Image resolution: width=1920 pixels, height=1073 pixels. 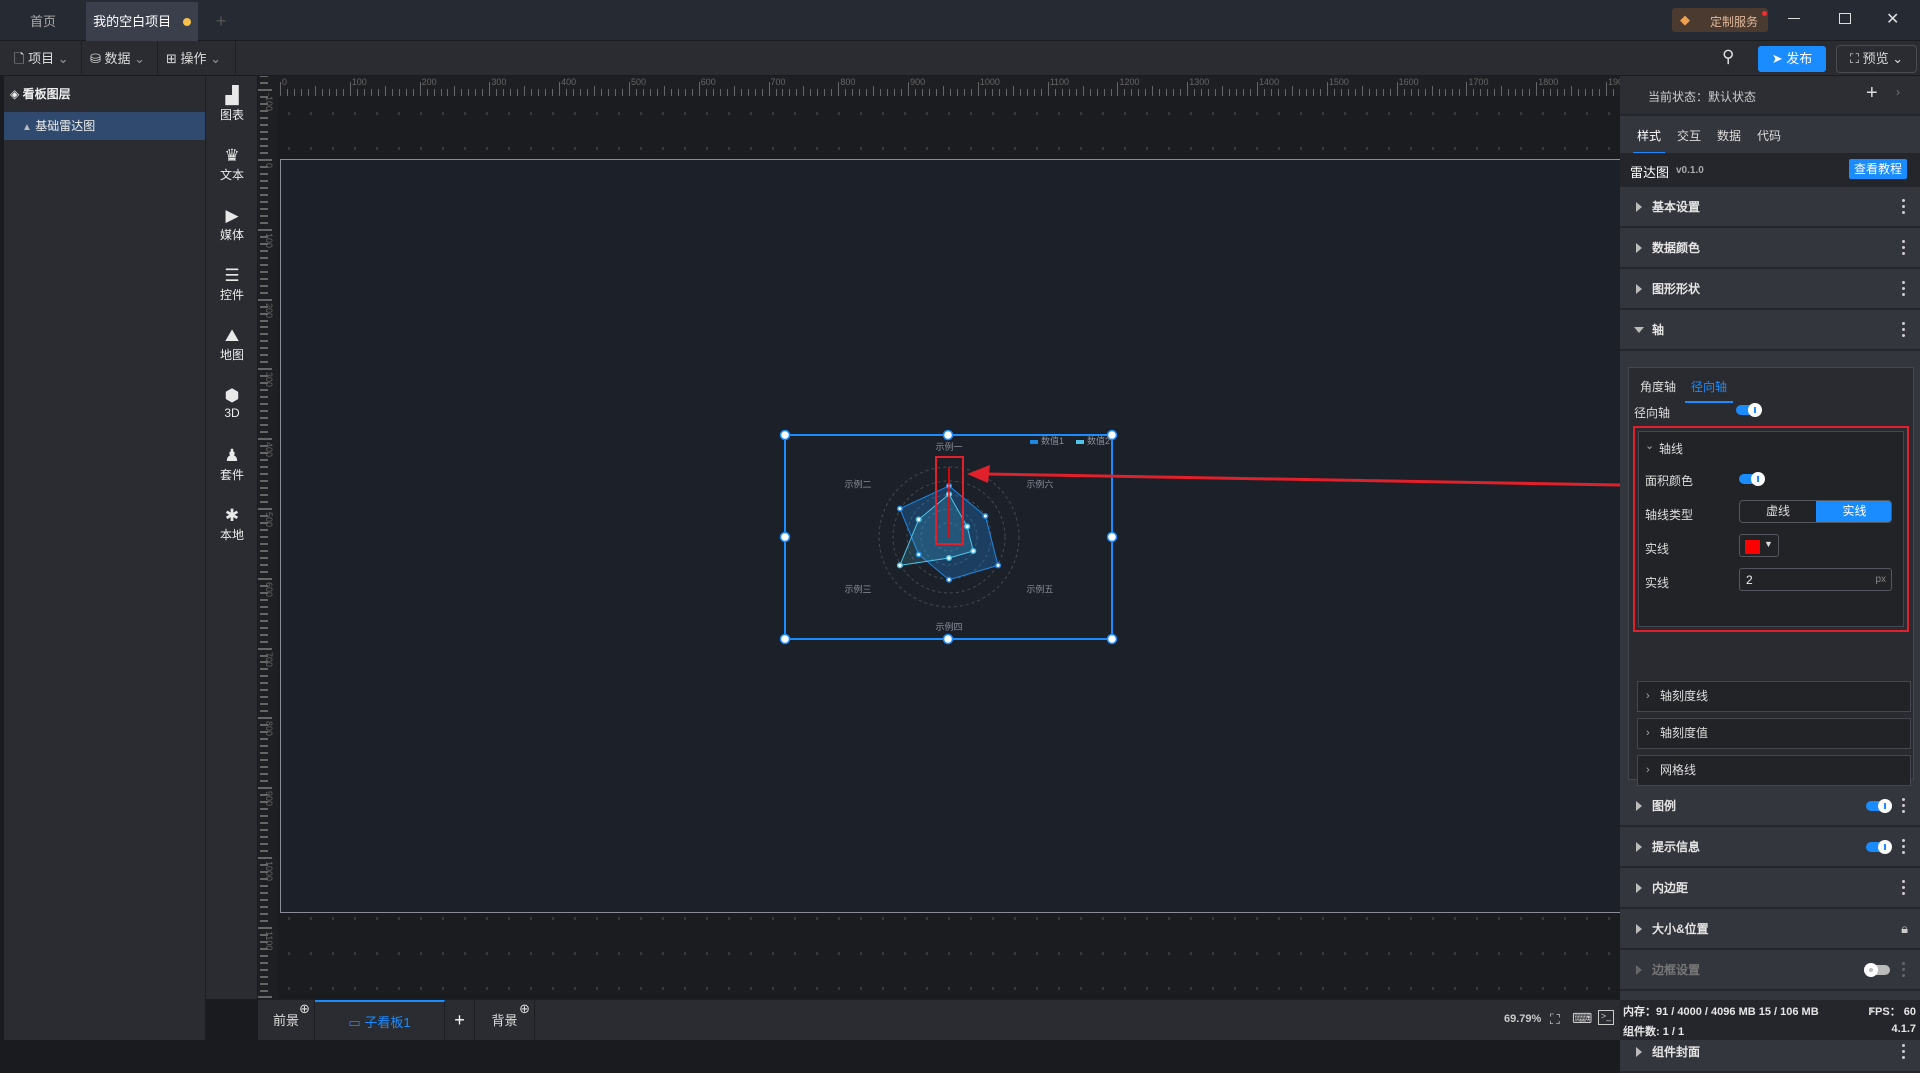 What do you see at coordinates (380, 1020) in the screenshot?
I see `tab-sub-board: ▭ 子看板1` at bounding box center [380, 1020].